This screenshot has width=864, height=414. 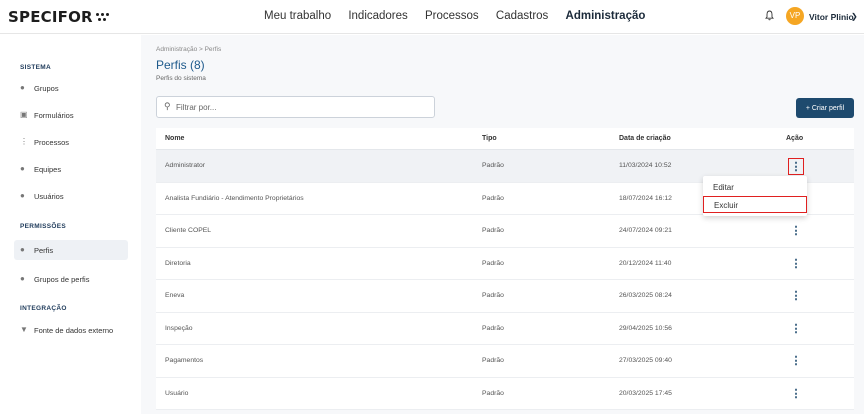 What do you see at coordinates (49, 196) in the screenshot?
I see `sidebar-item-label: Usuários` at bounding box center [49, 196].